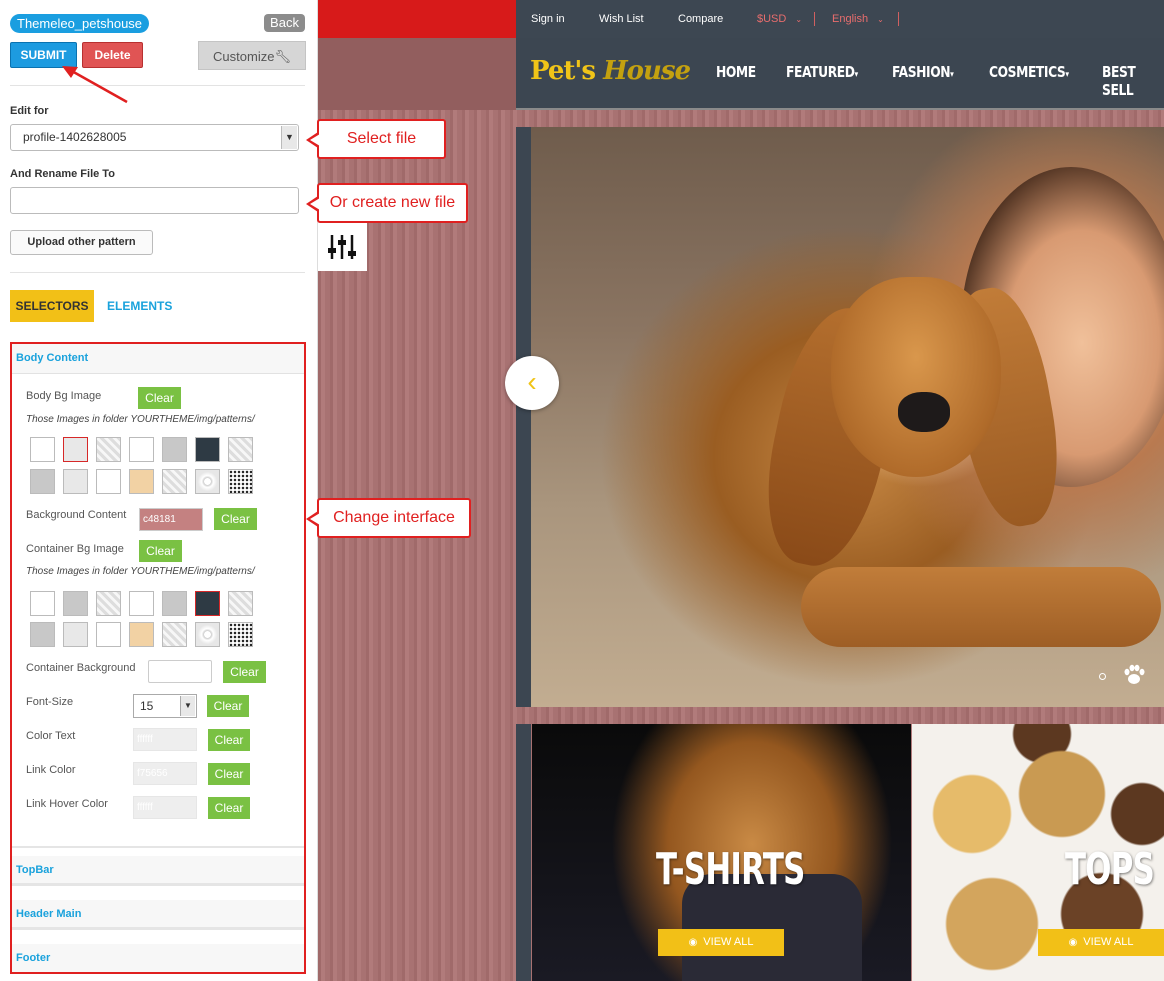 This screenshot has width=1164, height=981. What do you see at coordinates (165, 706) in the screenshot?
I see `font-size-select: 15 ▼` at bounding box center [165, 706].